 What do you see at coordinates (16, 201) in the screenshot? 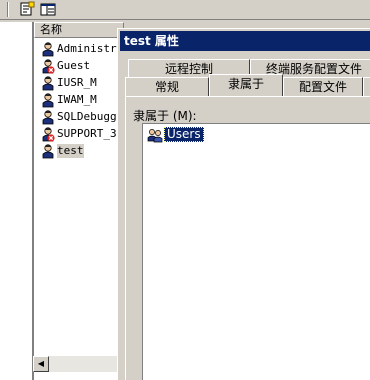
I see `tree-pane` at bounding box center [16, 201].